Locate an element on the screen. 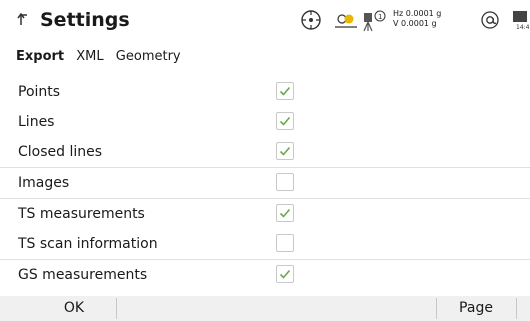  row-label: Points is located at coordinates (39, 92).